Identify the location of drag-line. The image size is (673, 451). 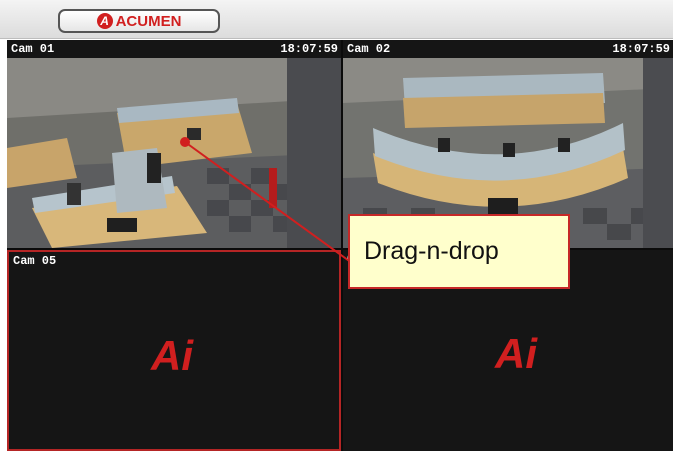
(268, 202).